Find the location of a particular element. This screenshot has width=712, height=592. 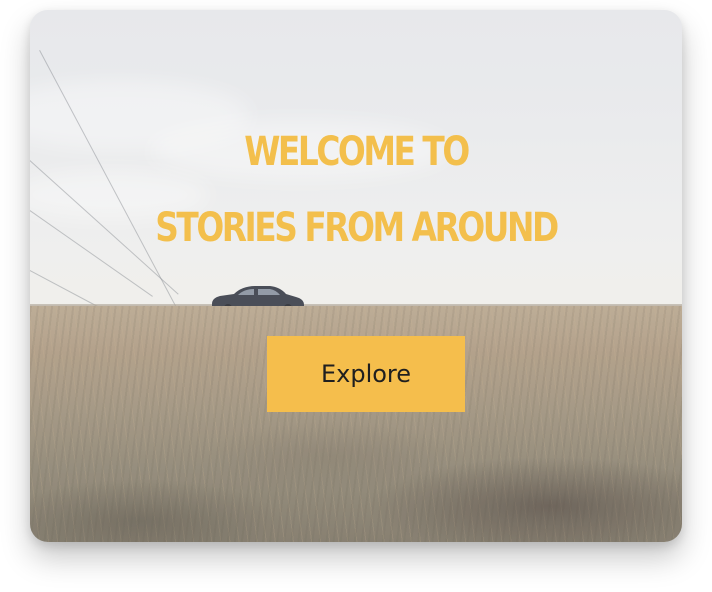

hero-title-line-1: WELCOME TO is located at coordinates (357, 152).